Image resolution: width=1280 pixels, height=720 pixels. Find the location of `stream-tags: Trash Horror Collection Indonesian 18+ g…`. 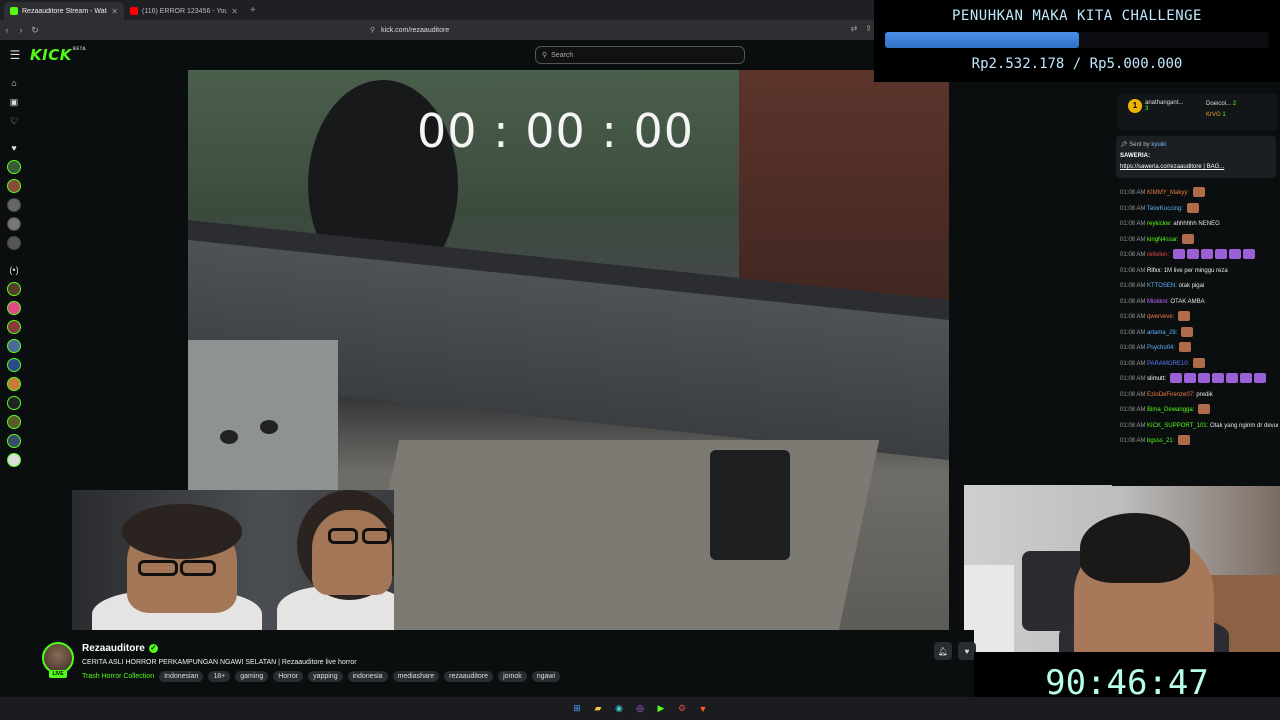

stream-tags: Trash Horror Collection Indonesian 18+ g… is located at coordinates (321, 676).